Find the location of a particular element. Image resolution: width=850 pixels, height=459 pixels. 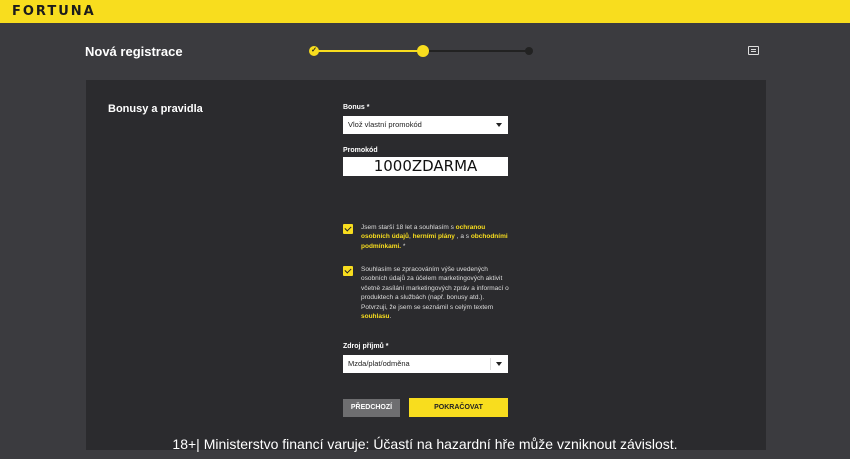

chat-icon is located at coordinates (753, 50).